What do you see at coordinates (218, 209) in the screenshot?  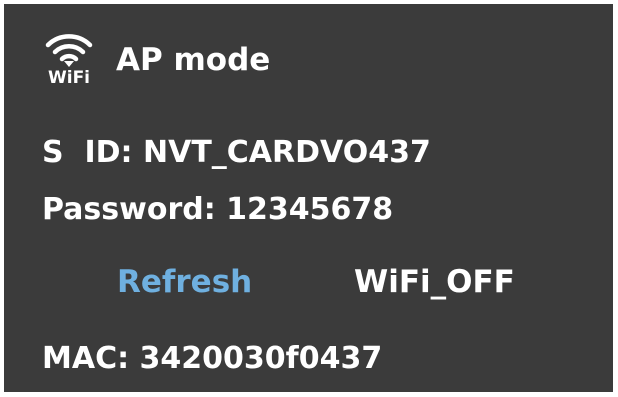 I see `password-value: Password: 12345678` at bounding box center [218, 209].